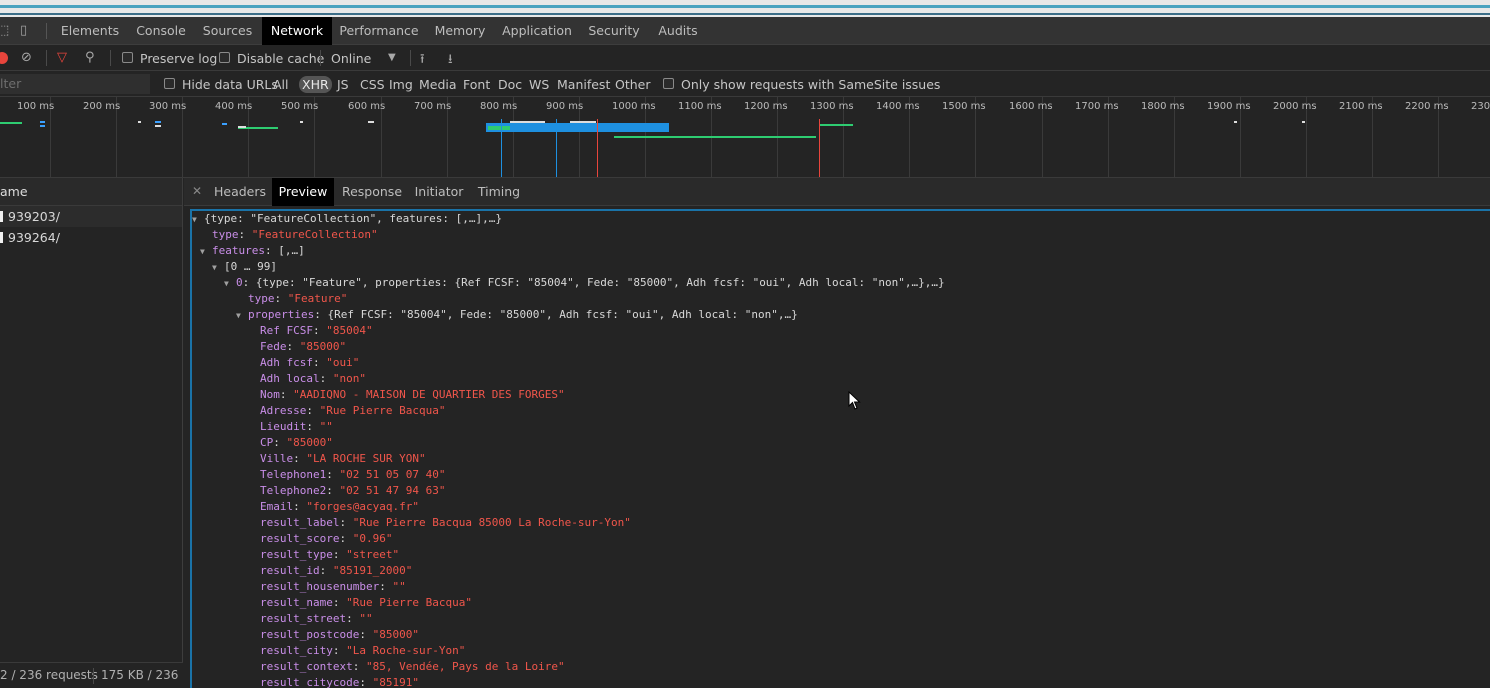  What do you see at coordinates (351, 58) in the screenshot?
I see `throttle-select: Online` at bounding box center [351, 58].